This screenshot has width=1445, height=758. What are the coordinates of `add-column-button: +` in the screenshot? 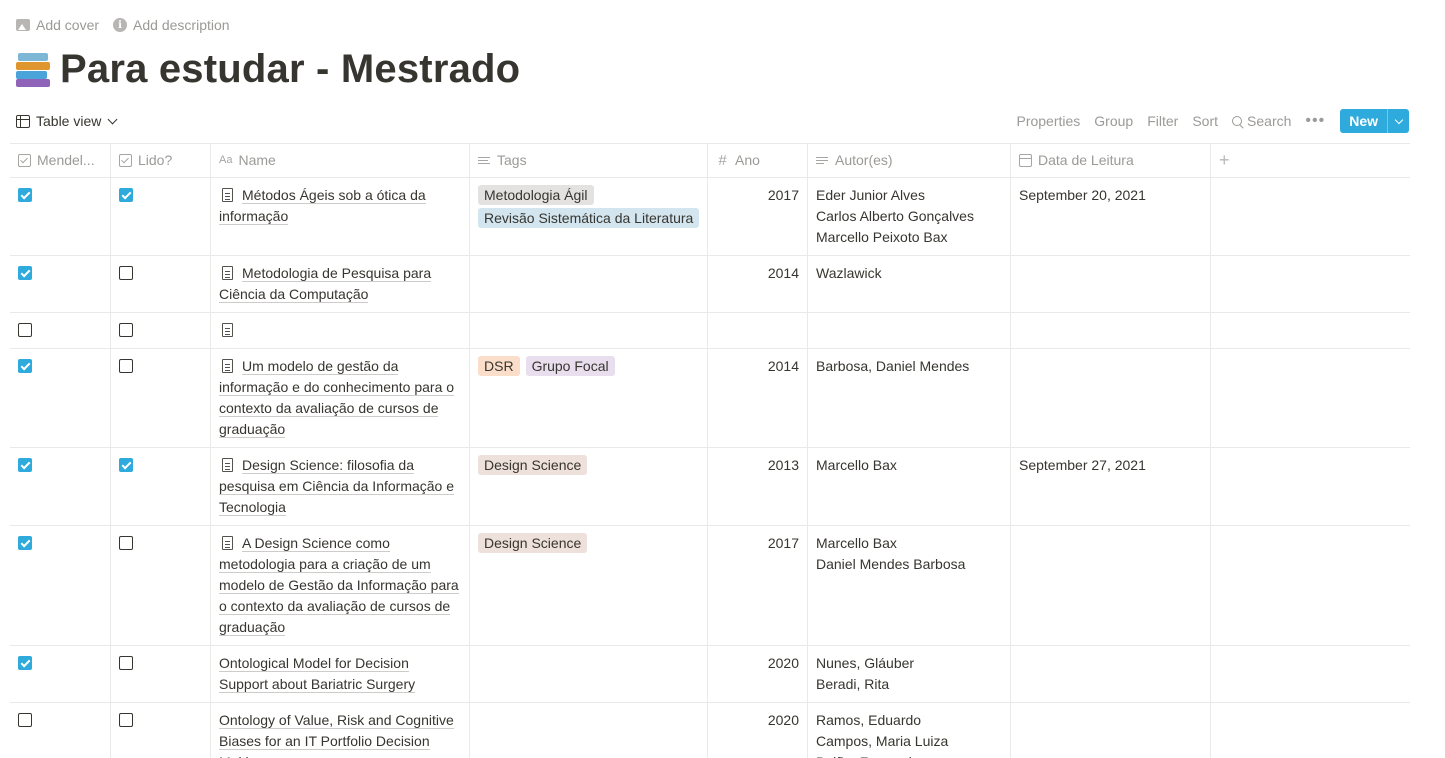 It's located at (1310, 160).